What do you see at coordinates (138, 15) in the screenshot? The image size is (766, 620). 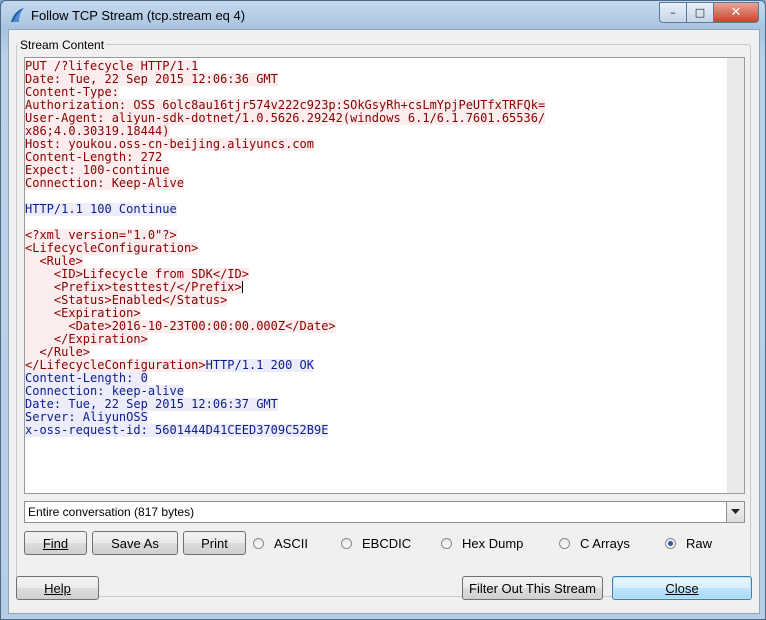 I see `window-title: Follow TCP Stream (tcp.stream eq 4)` at bounding box center [138, 15].